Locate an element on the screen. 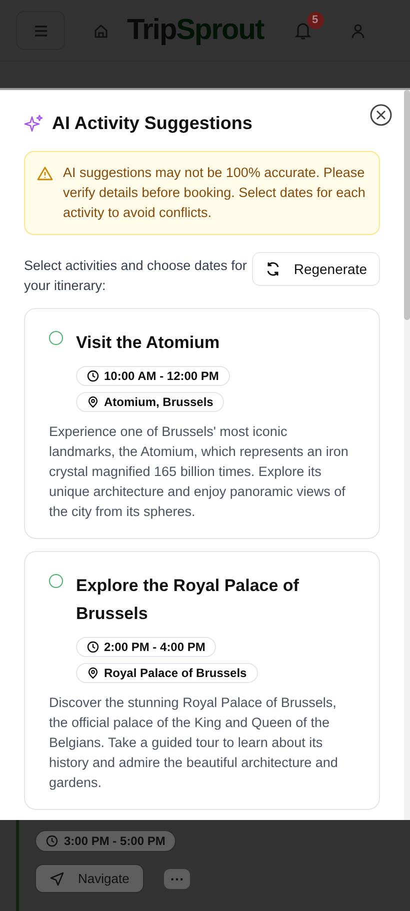 The height and width of the screenshot is (911, 410). warning-icon is located at coordinates (45, 173).